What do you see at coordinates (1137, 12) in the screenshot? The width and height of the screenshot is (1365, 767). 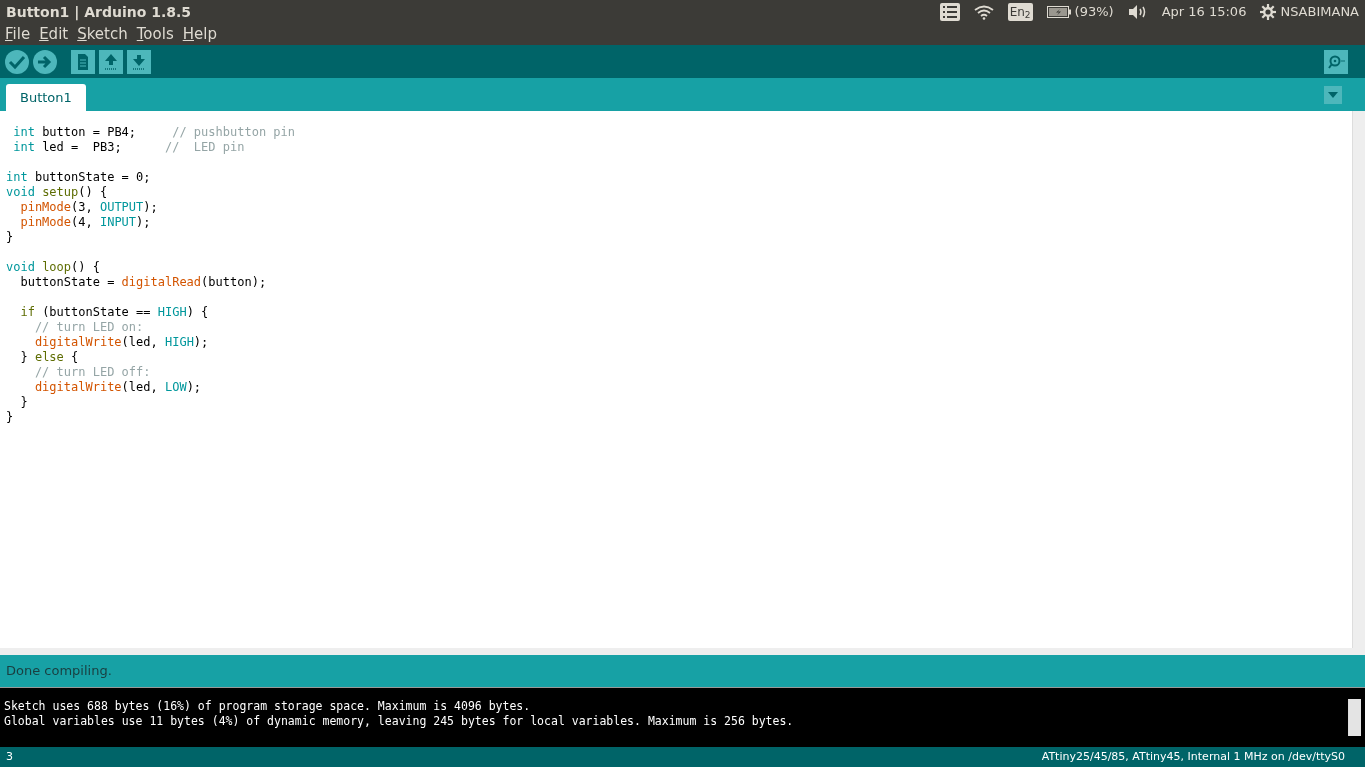 I see `speaker-icon` at bounding box center [1137, 12].